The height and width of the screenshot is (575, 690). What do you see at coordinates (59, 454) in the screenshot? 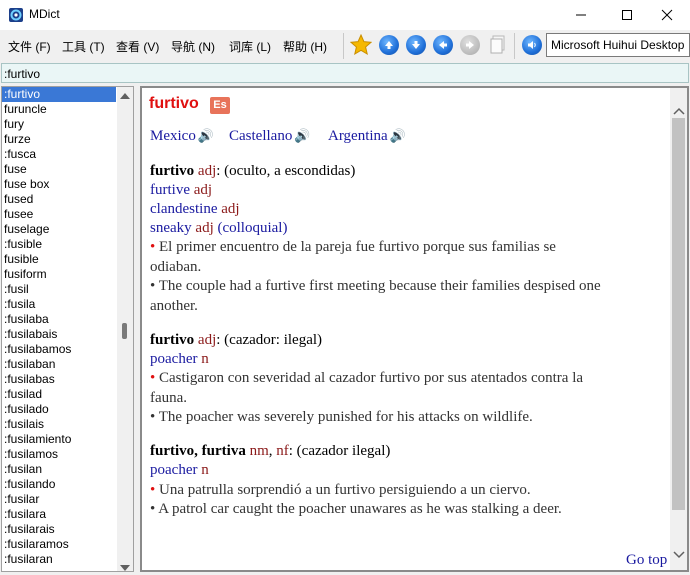
I see `word-list-item: :fusilamos` at bounding box center [59, 454].